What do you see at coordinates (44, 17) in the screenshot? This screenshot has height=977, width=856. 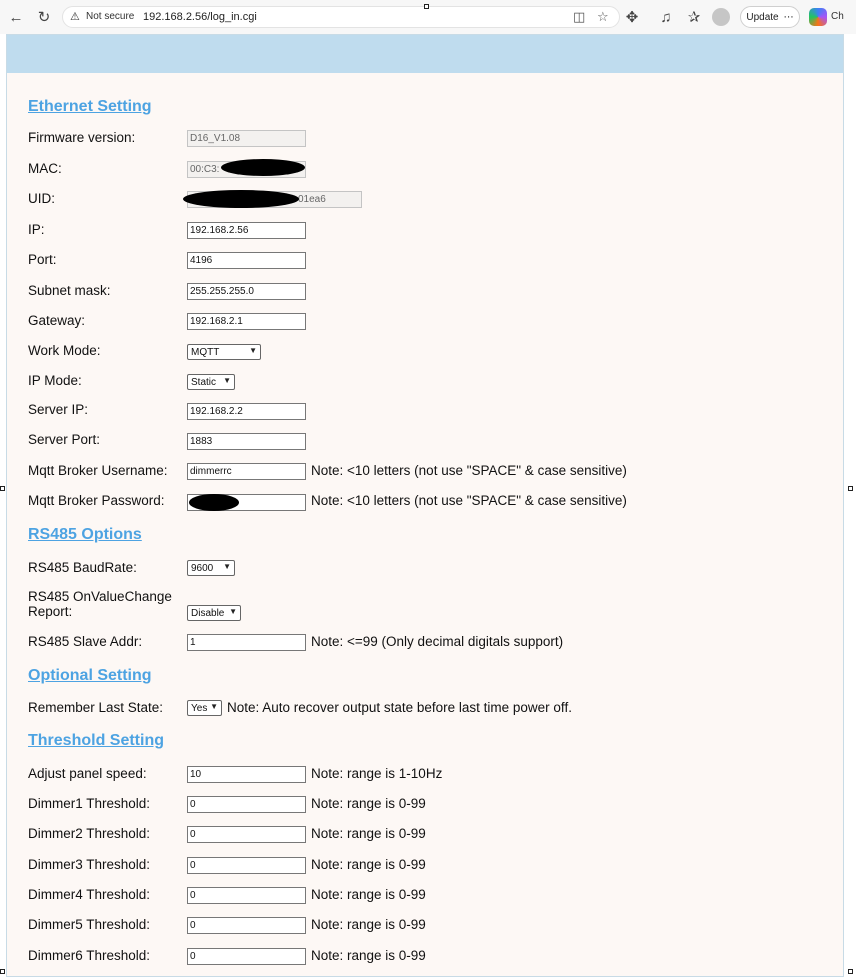 I see `reload-icon: ↻` at bounding box center [44, 17].